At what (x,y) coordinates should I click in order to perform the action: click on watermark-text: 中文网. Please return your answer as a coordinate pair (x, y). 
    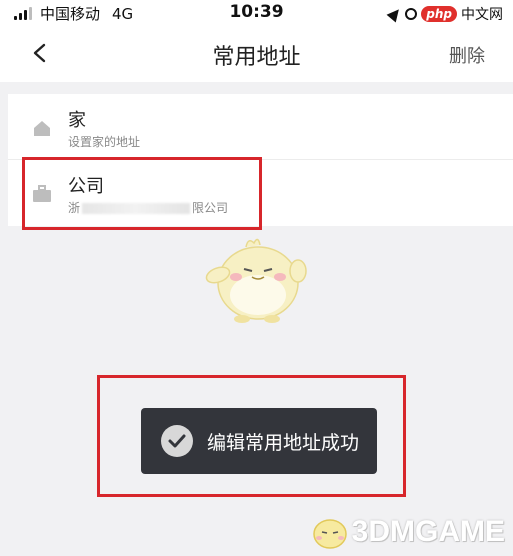
    Looking at the image, I should click on (482, 15).